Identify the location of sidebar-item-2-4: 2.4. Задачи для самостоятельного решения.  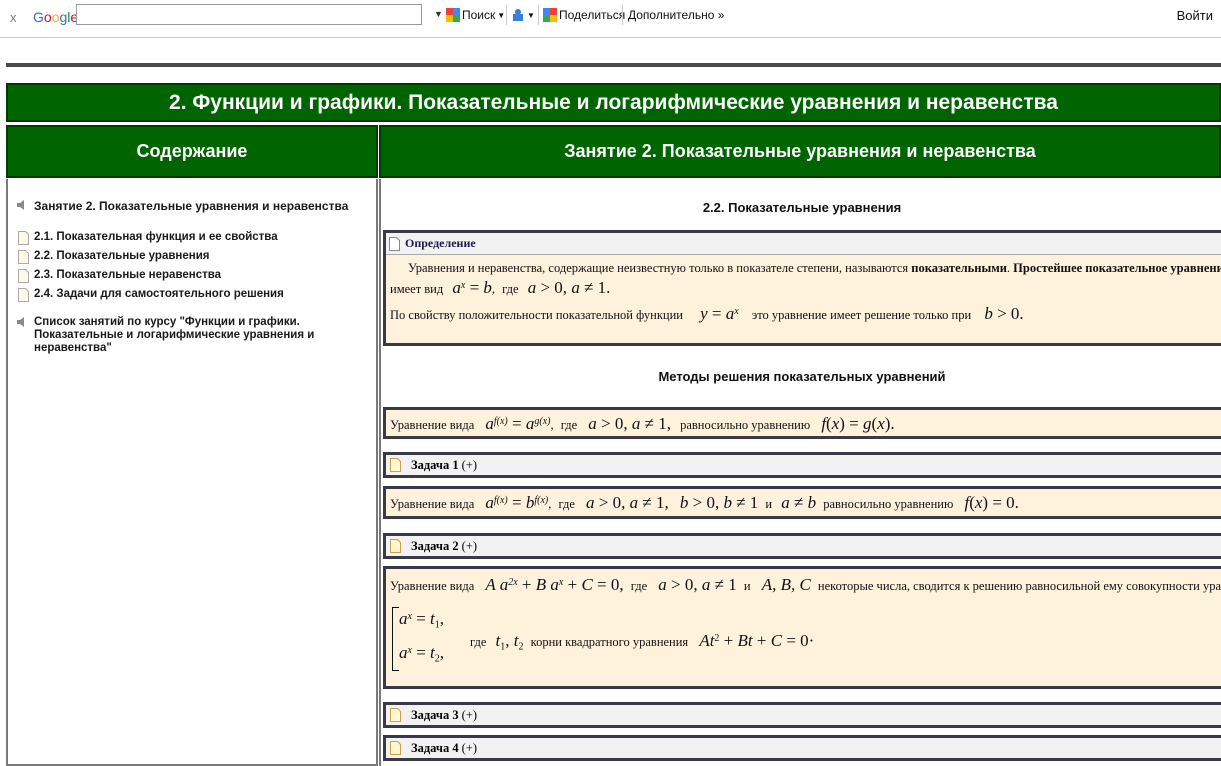
(151, 295).